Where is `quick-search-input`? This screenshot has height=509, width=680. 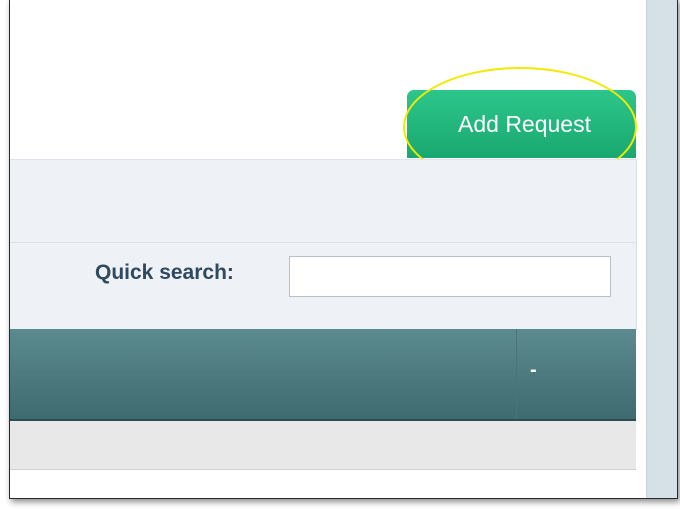
quick-search-input is located at coordinates (450, 276).